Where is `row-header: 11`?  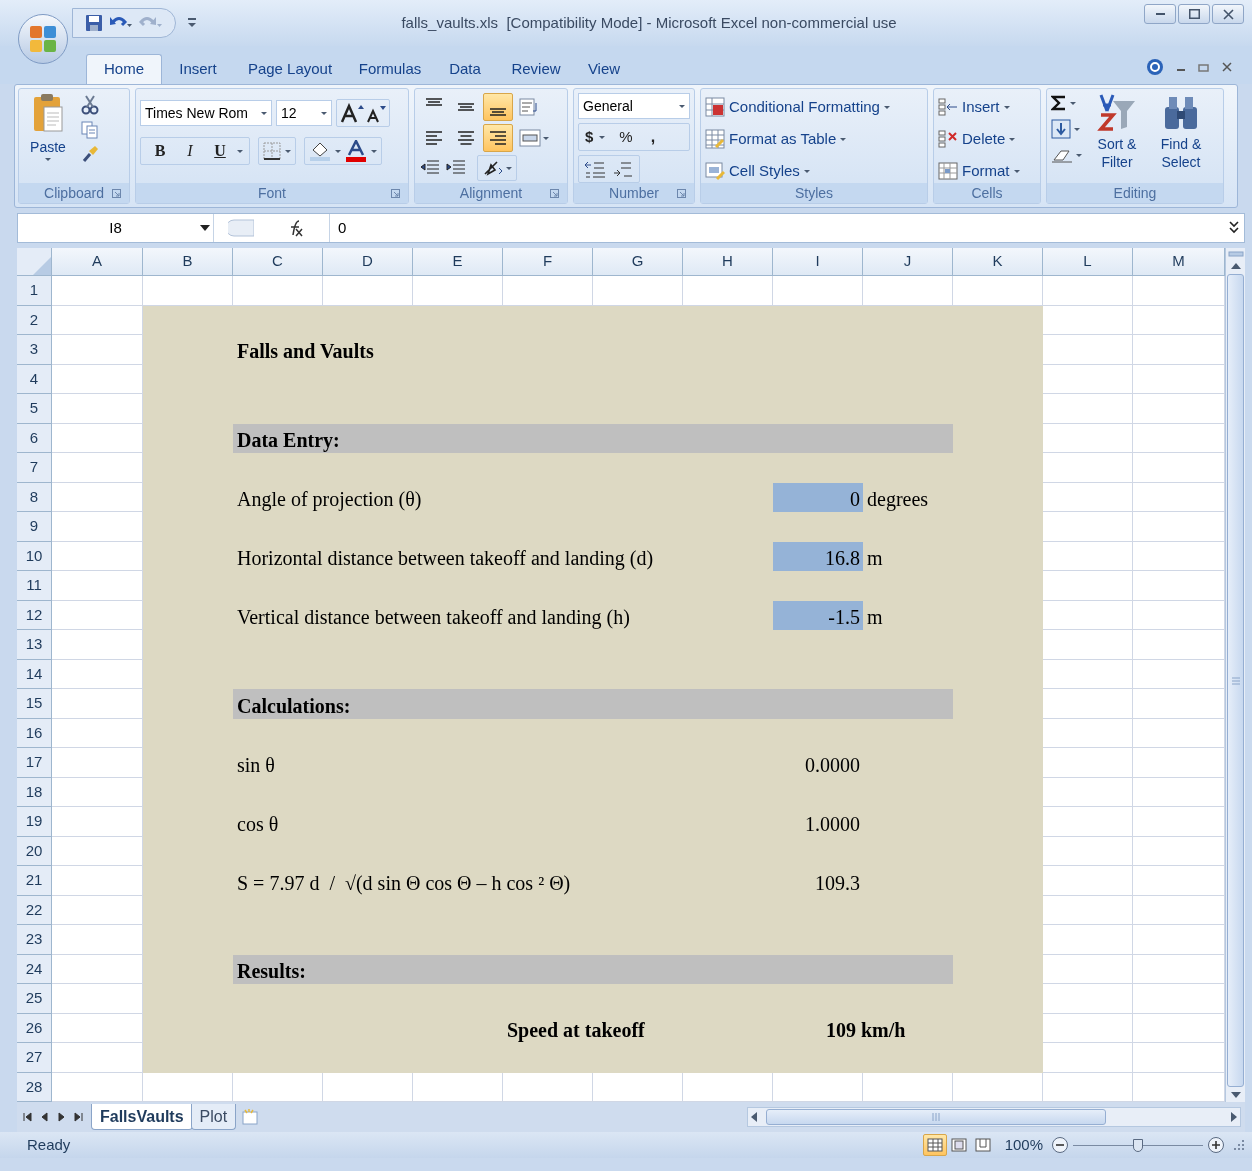
row-header: 11 is located at coordinates (34, 586).